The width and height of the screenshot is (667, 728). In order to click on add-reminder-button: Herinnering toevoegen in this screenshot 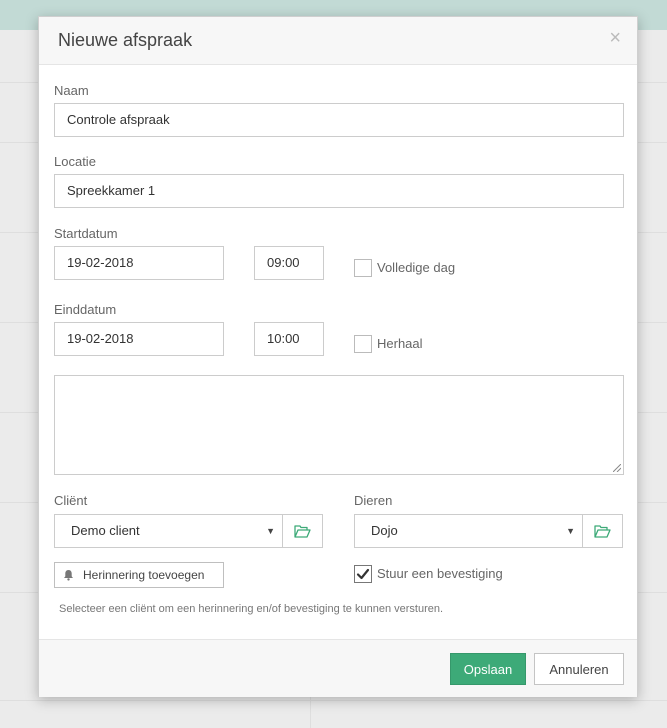, I will do `click(139, 575)`.